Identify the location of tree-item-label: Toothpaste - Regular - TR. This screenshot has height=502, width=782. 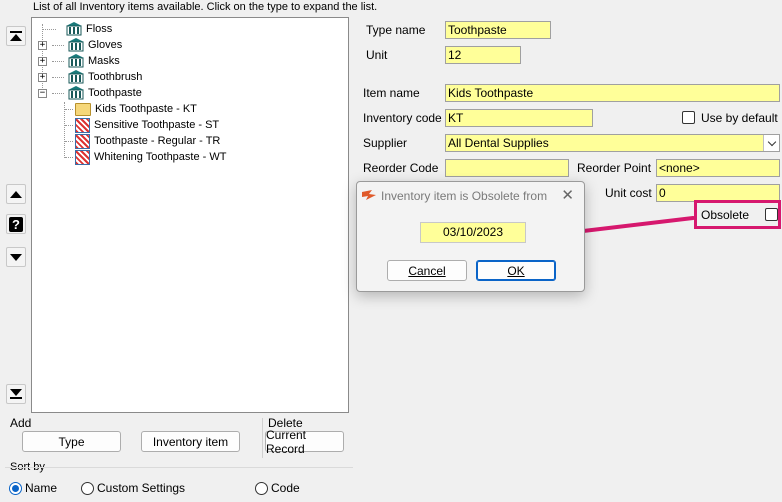
(157, 141).